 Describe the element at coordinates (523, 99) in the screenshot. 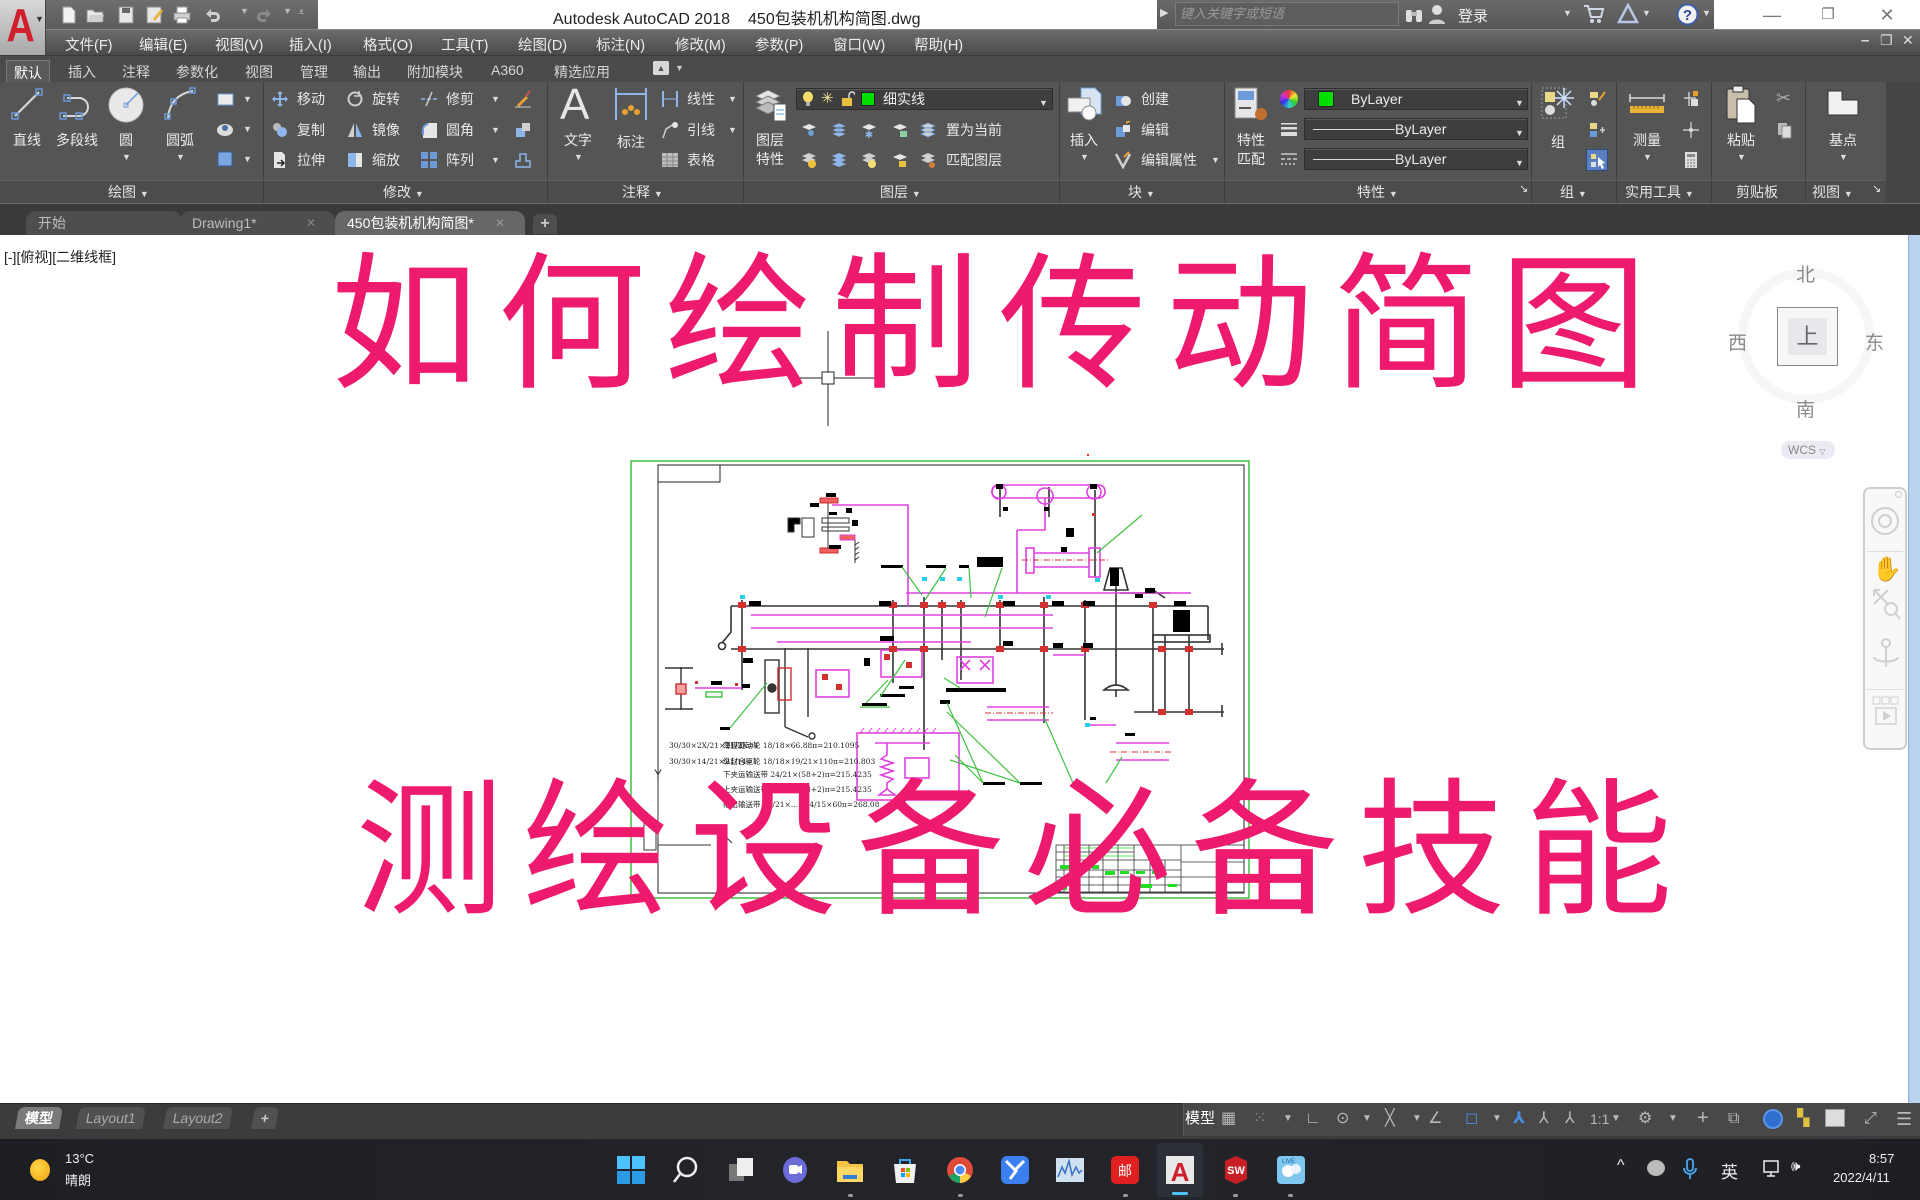

I see `erase-icon` at that location.